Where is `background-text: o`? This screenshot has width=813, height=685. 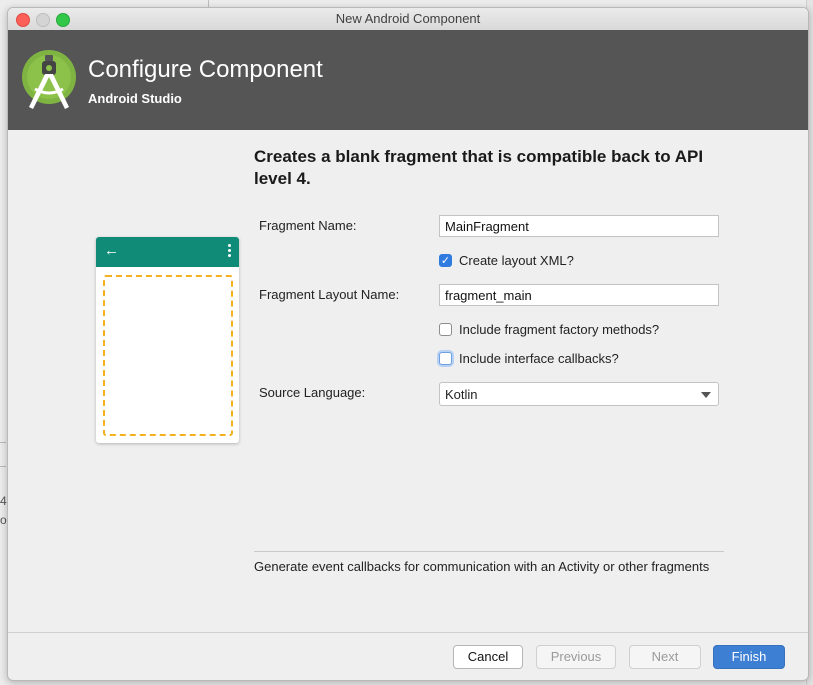 background-text: o is located at coordinates (3, 520).